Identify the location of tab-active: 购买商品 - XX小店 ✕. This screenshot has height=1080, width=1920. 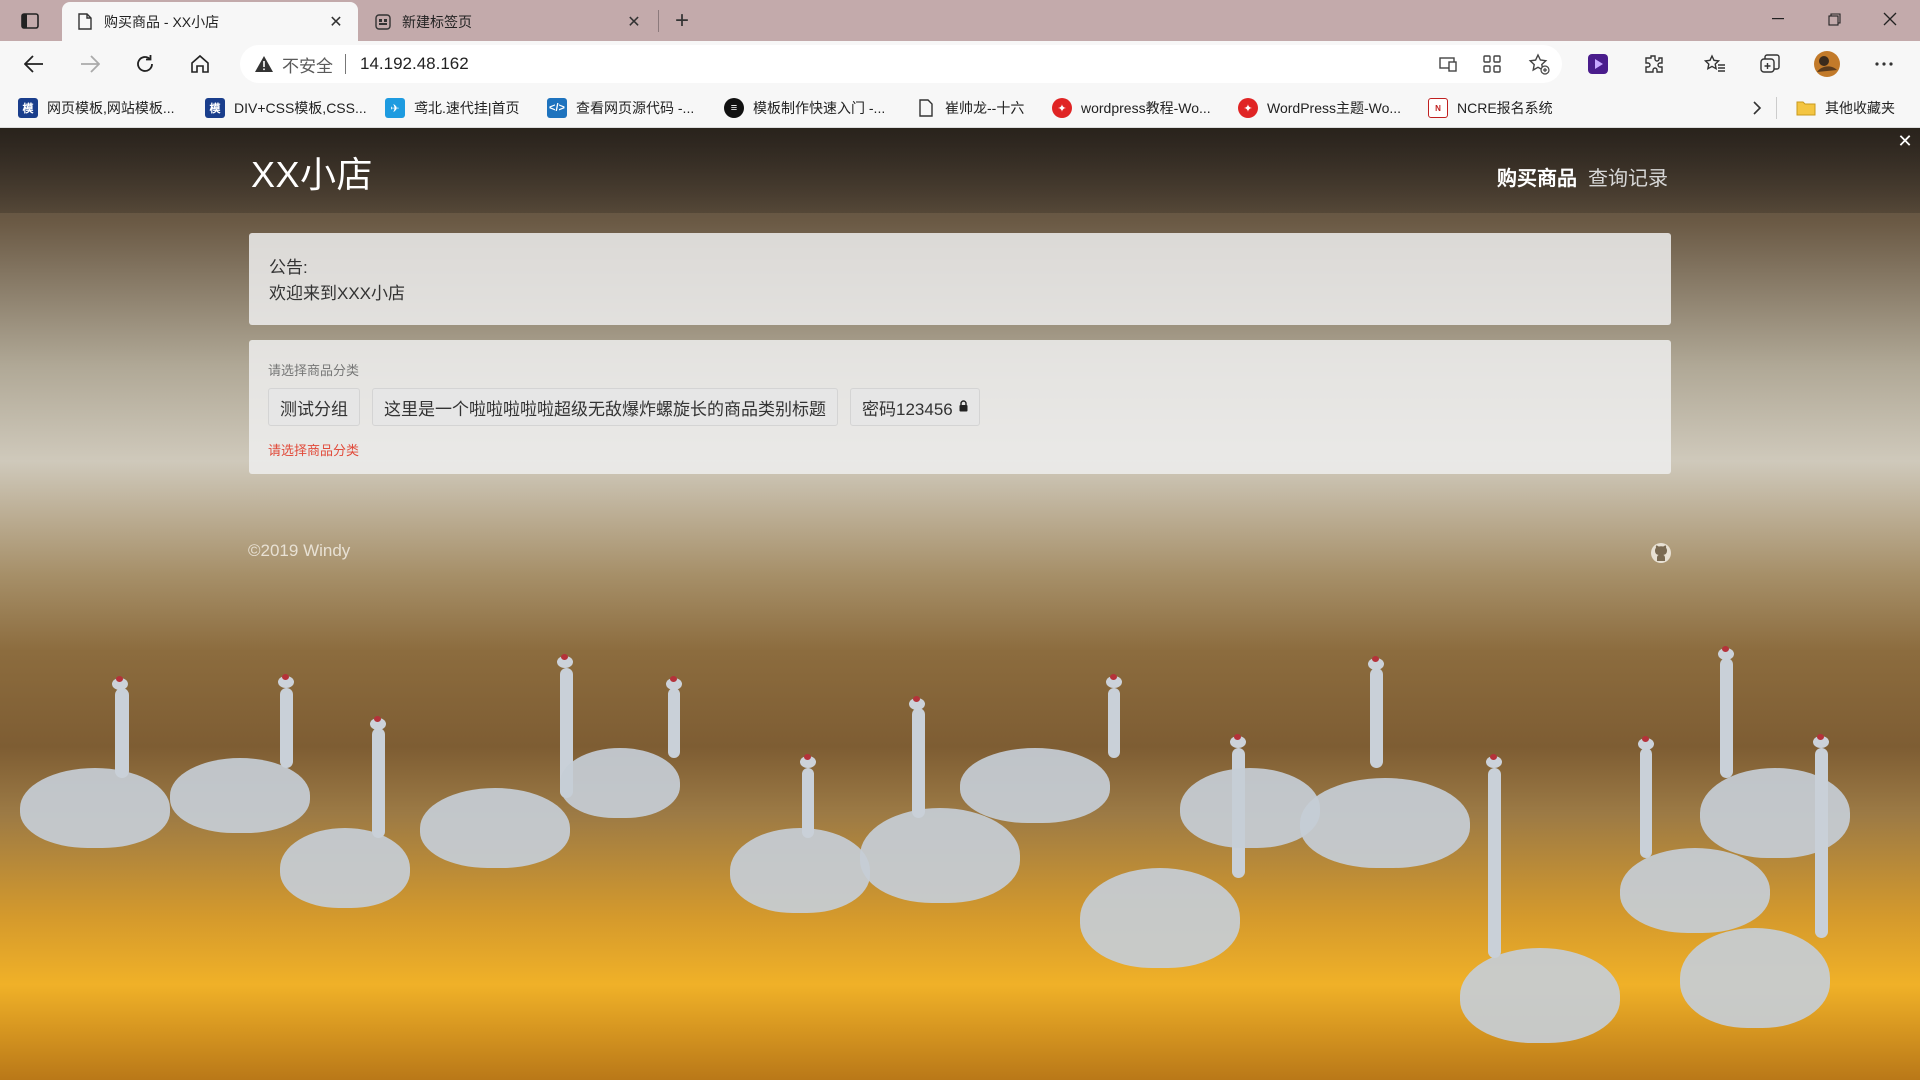
(210, 21).